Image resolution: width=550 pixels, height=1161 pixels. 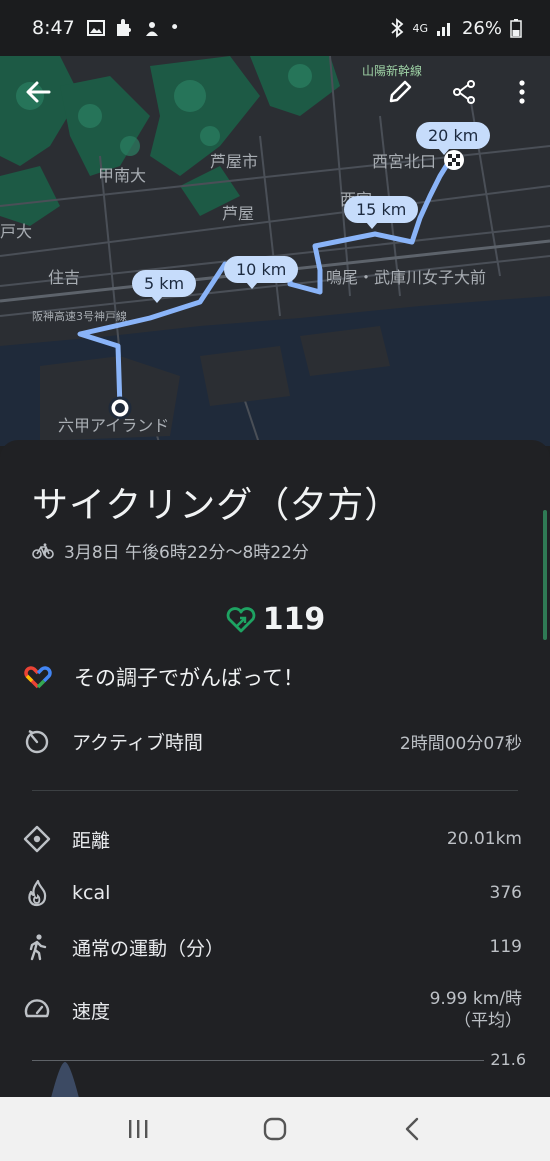 What do you see at coordinates (275, 28) in the screenshot?
I see `status-bar: 8:47 • 4G 26%` at bounding box center [275, 28].